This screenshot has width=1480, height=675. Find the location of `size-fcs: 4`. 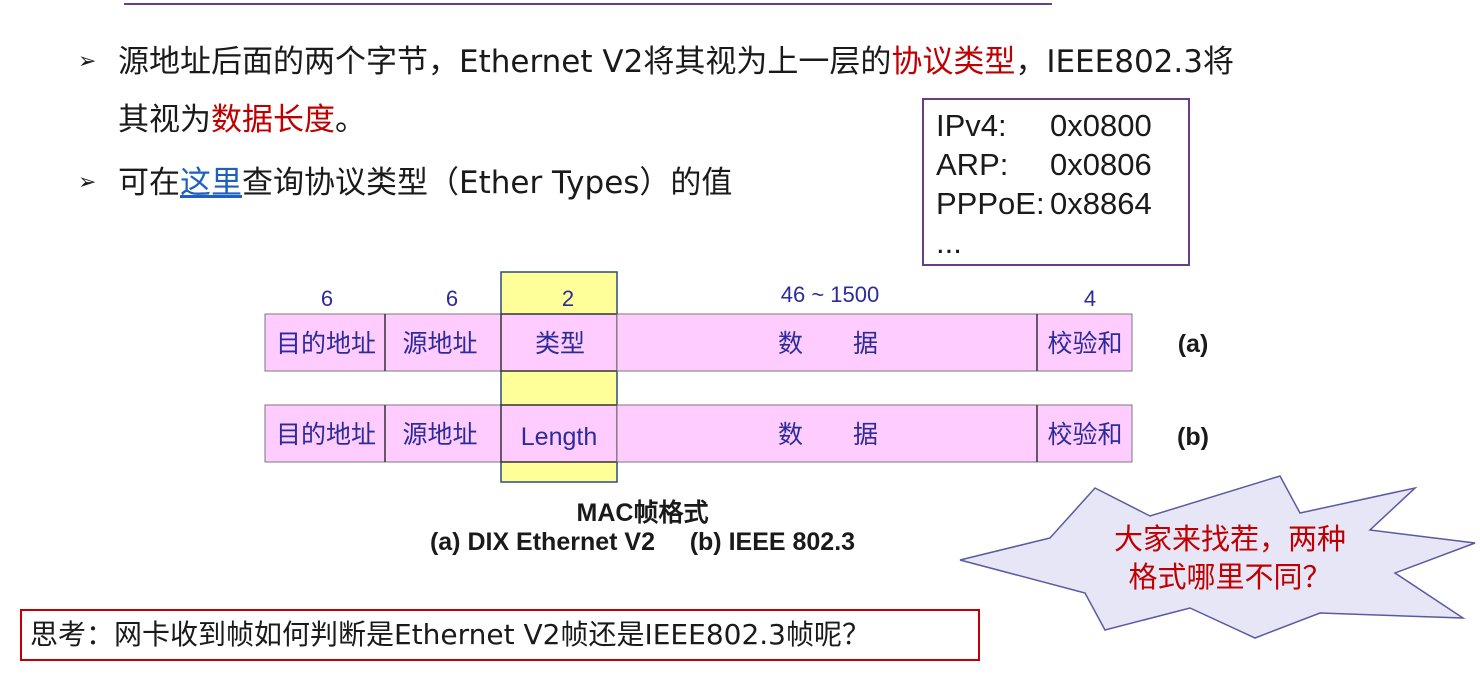

size-fcs: 4 is located at coordinates (1090, 298).